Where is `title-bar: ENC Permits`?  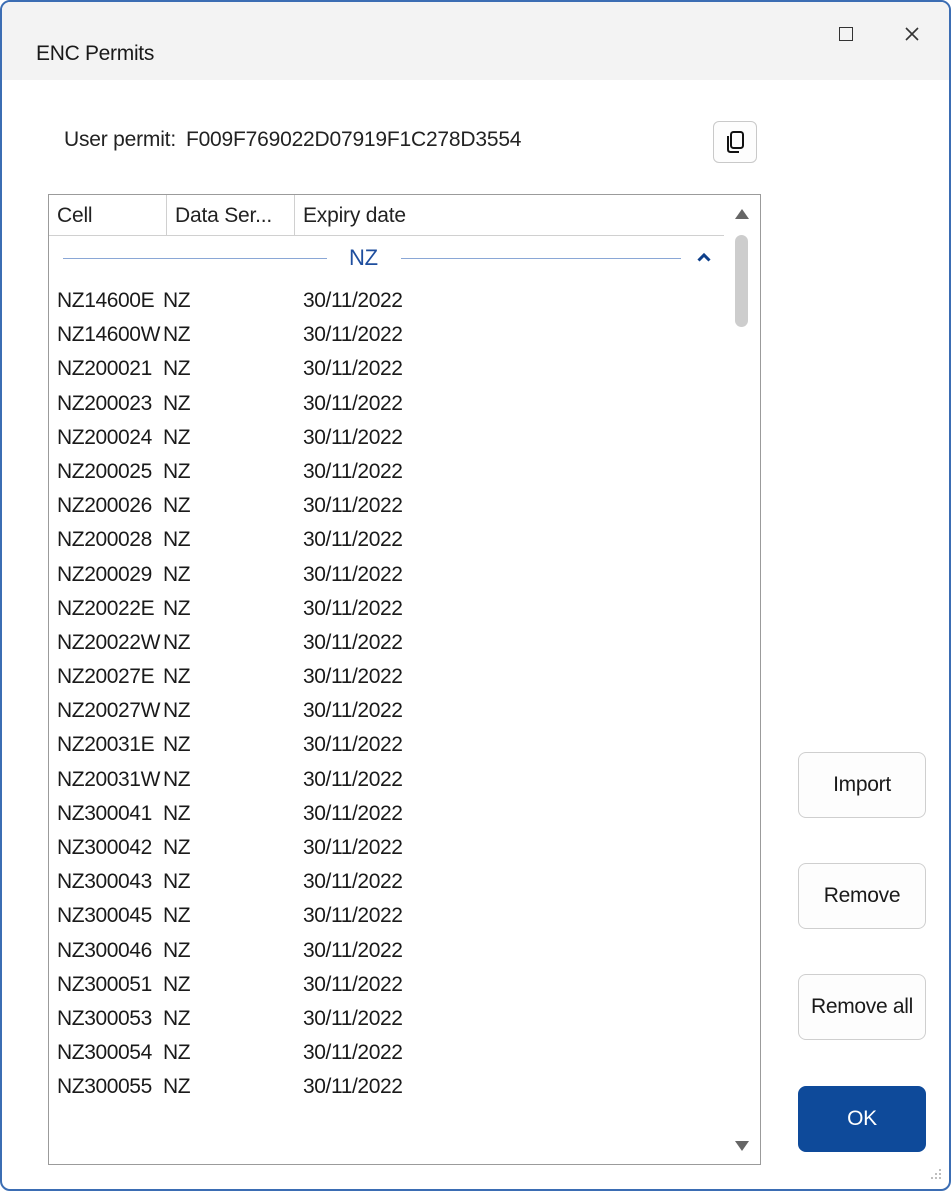
title-bar: ENC Permits is located at coordinates (475, 41).